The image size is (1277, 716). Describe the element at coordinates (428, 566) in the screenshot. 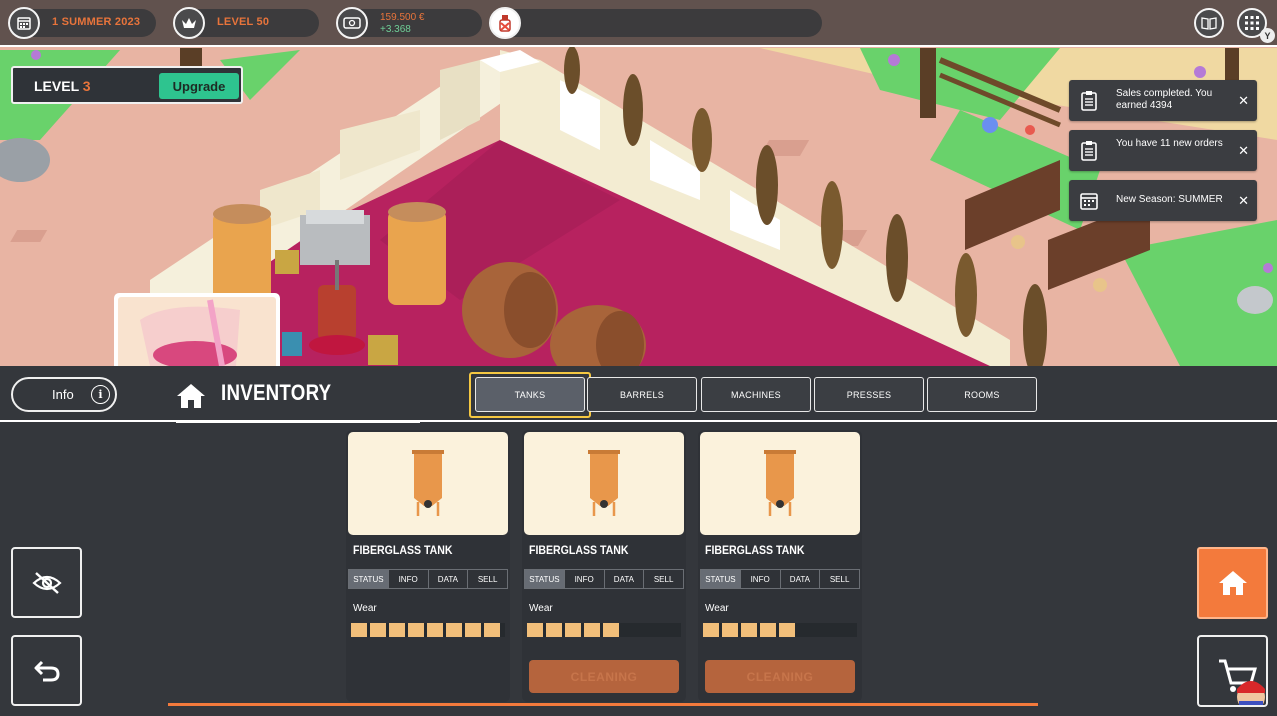

I see `tank-card: FIBERGLASS TANK STATUS INFO DATA SELL Wear` at that location.